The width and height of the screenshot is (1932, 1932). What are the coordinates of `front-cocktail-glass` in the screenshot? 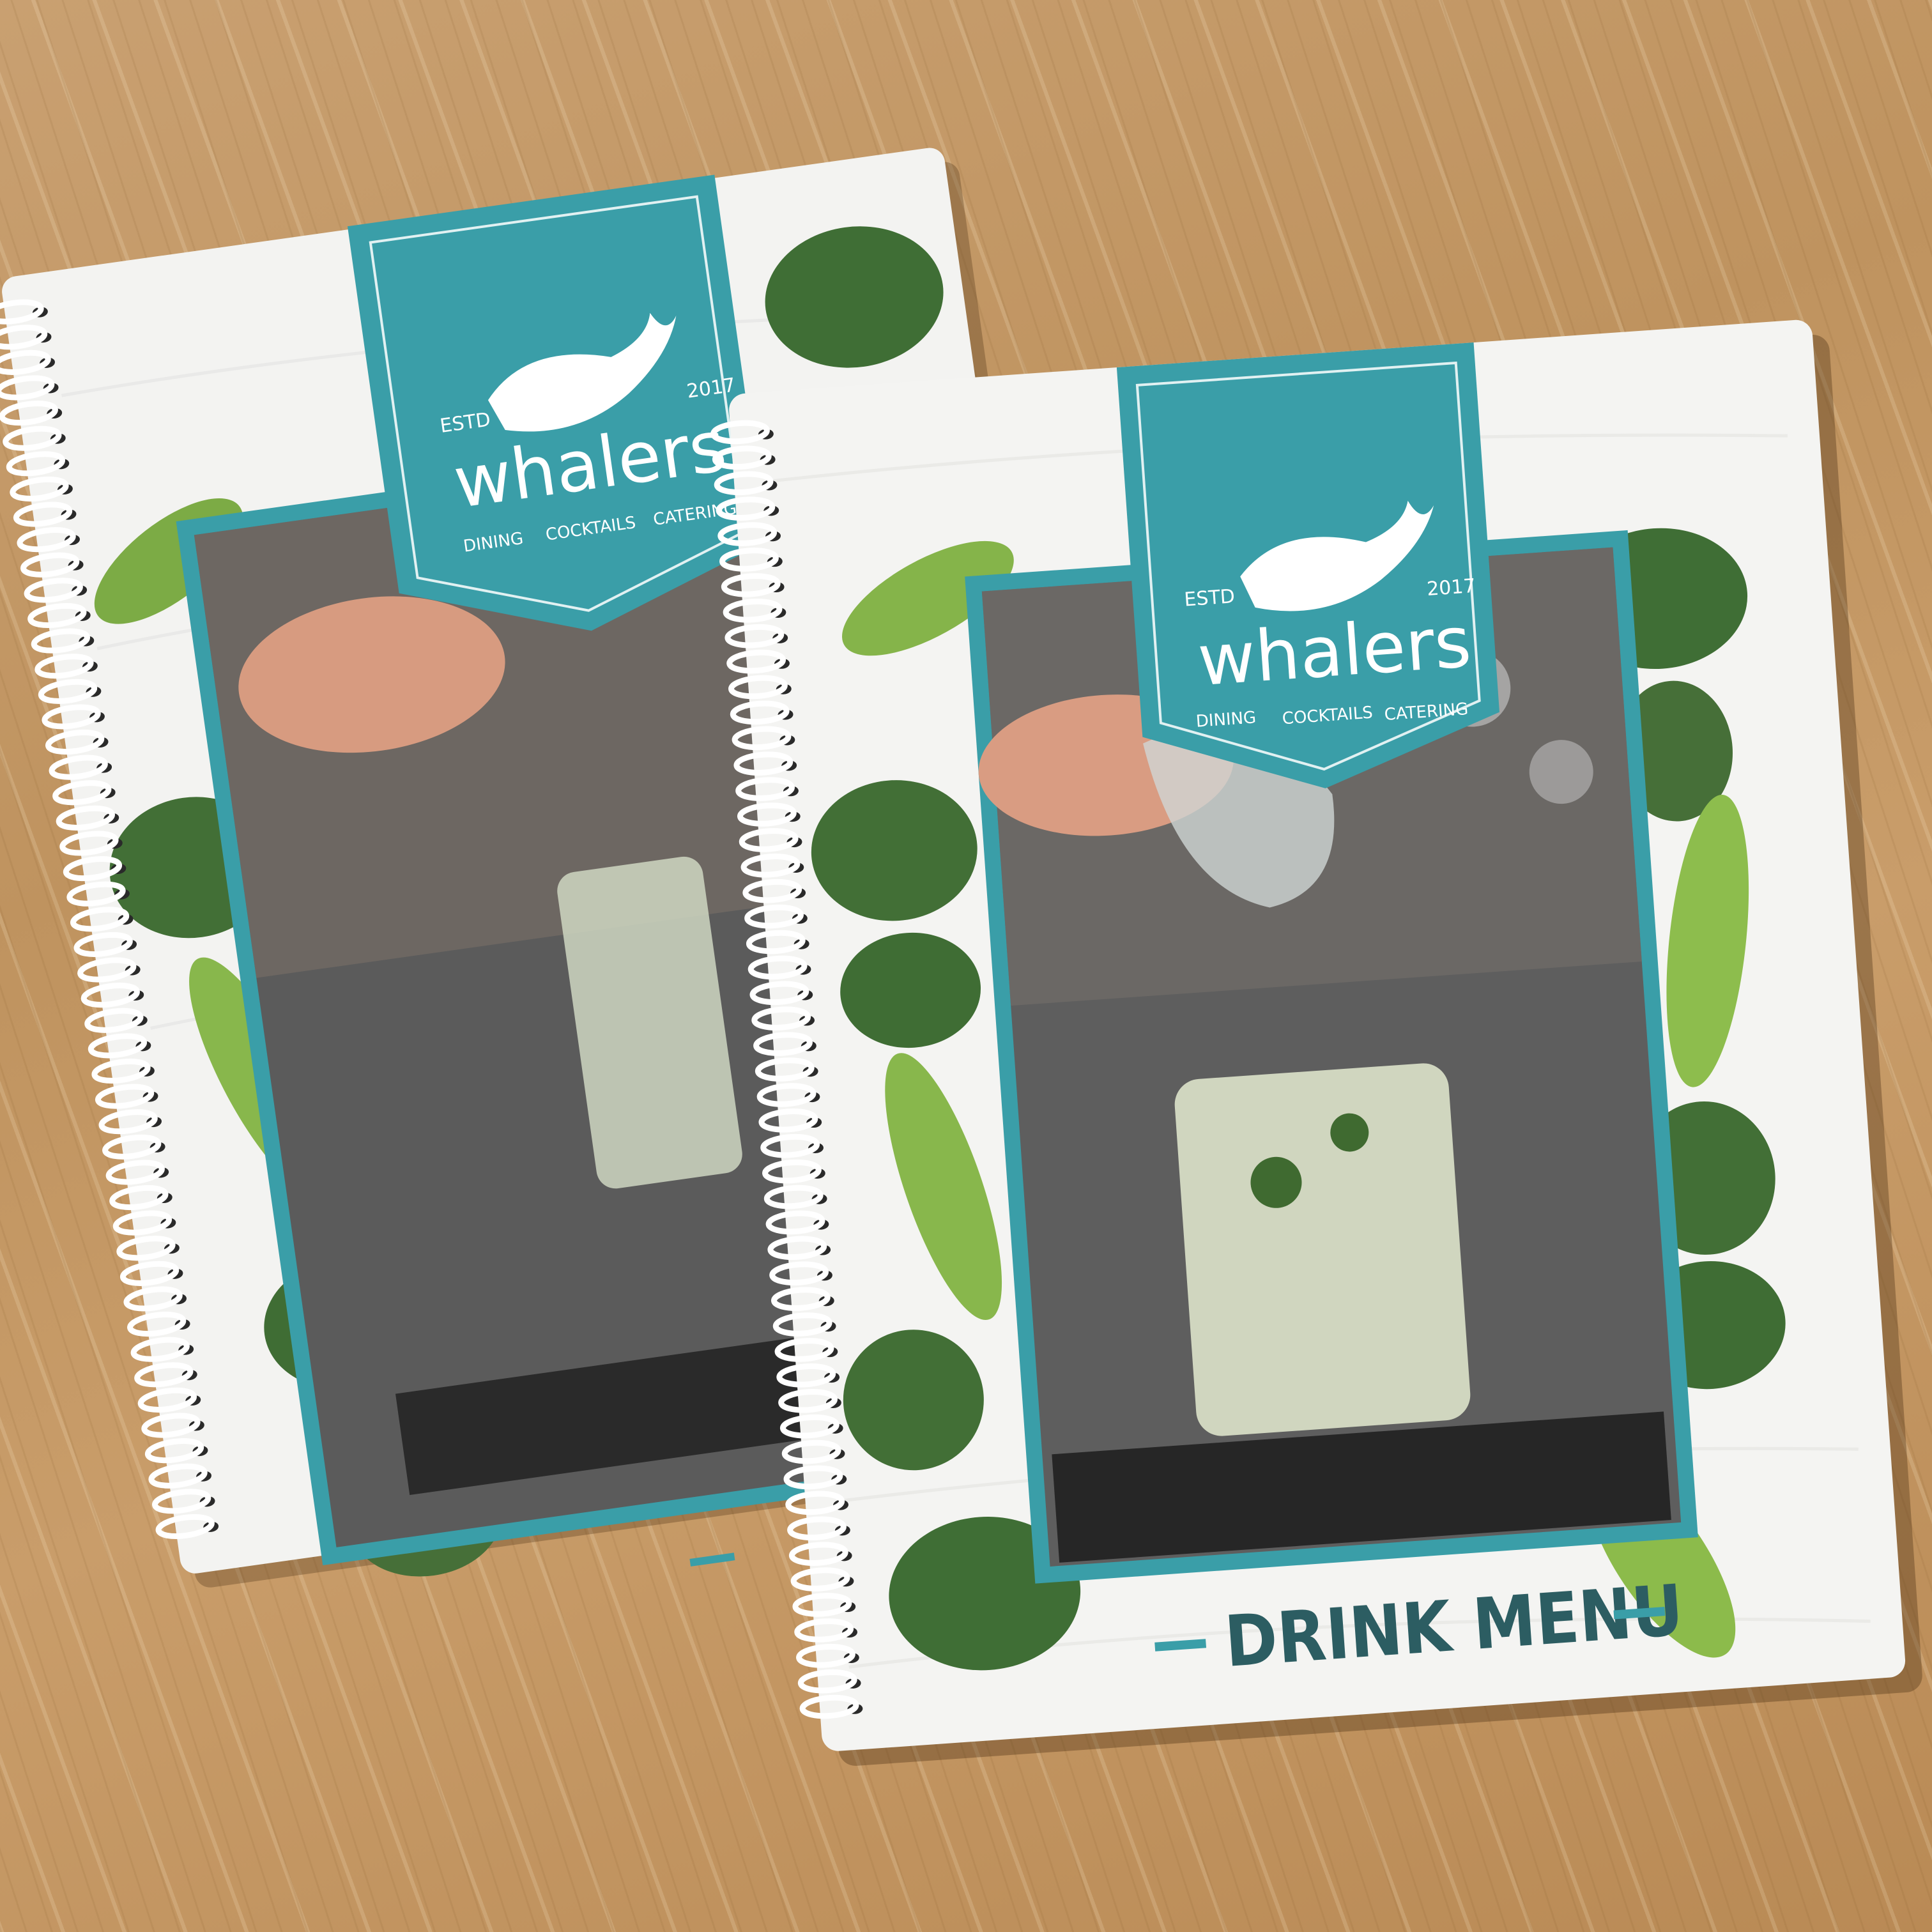 It's located at (1322, 1249).